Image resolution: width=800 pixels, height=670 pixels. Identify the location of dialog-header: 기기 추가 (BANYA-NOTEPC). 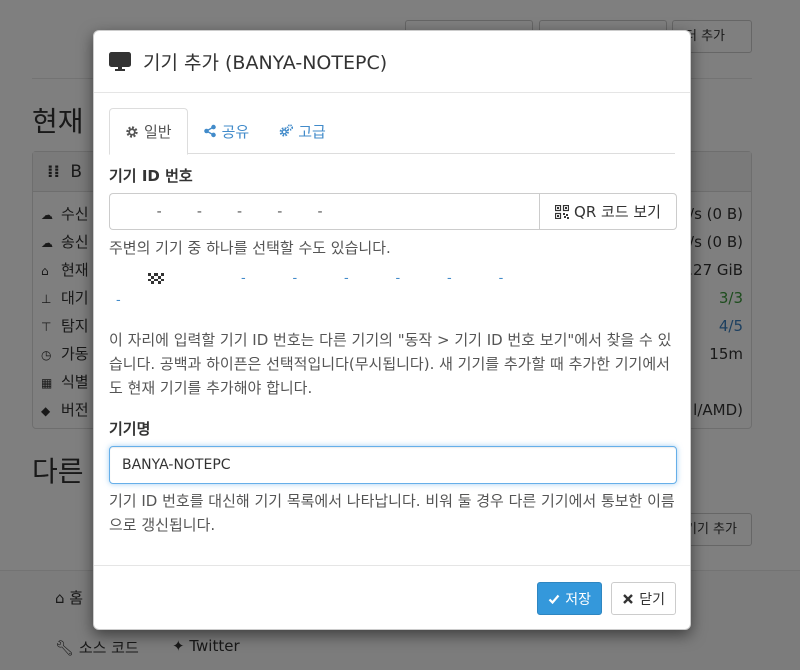
(392, 62).